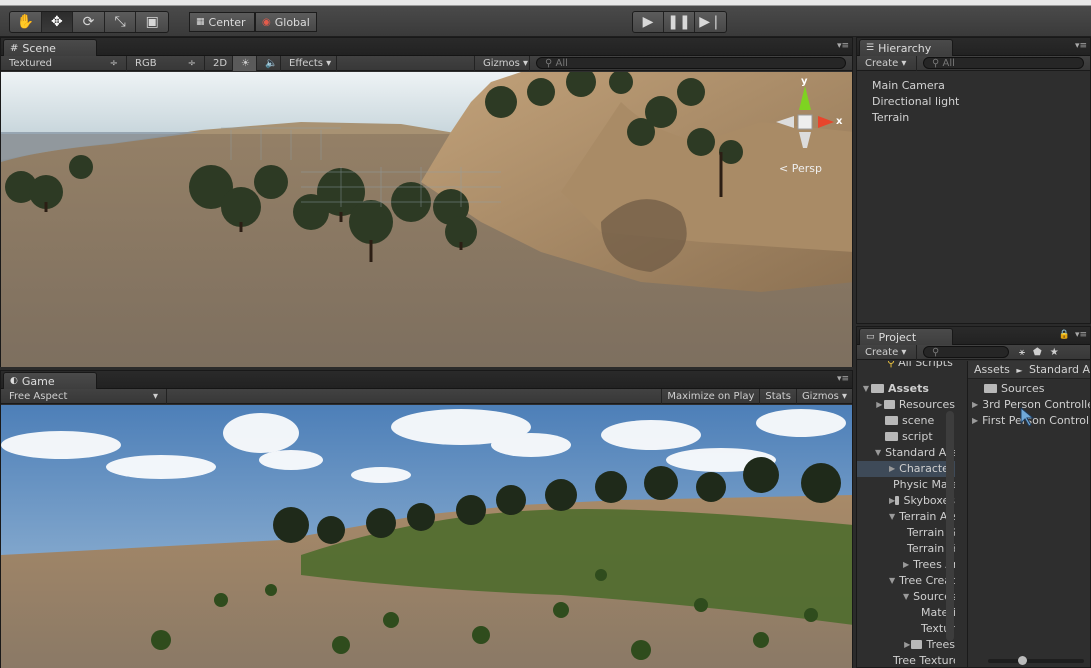 This screenshot has width=1091, height=668. Describe the element at coordinates (84, 396) in the screenshot. I see `aspect-dropdown: Free Aspect ▾` at that location.